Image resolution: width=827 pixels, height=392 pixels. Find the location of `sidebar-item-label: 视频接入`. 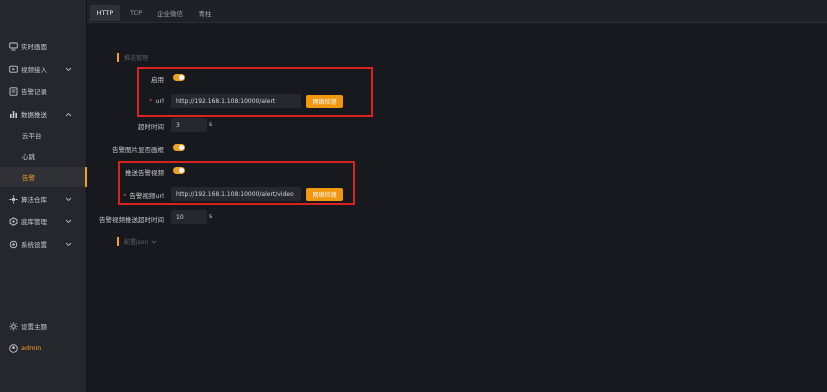

sidebar-item-label: 视频接入 is located at coordinates (34, 70).